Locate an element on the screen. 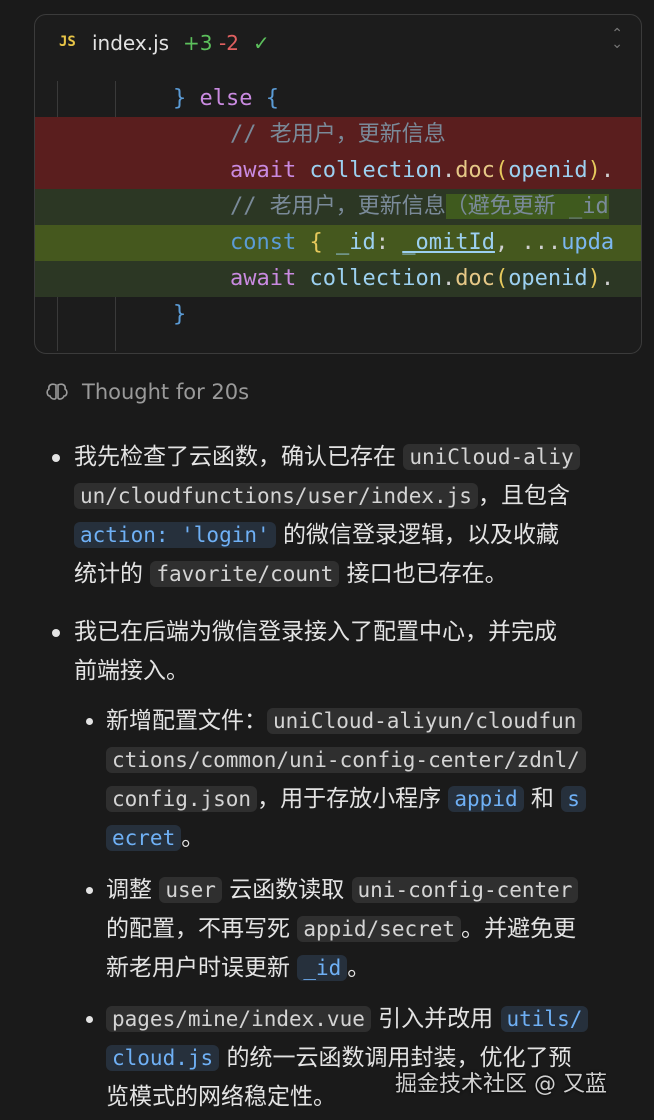  watermark: 掘金技术社区 @ 又蓝 is located at coordinates (501, 1084).